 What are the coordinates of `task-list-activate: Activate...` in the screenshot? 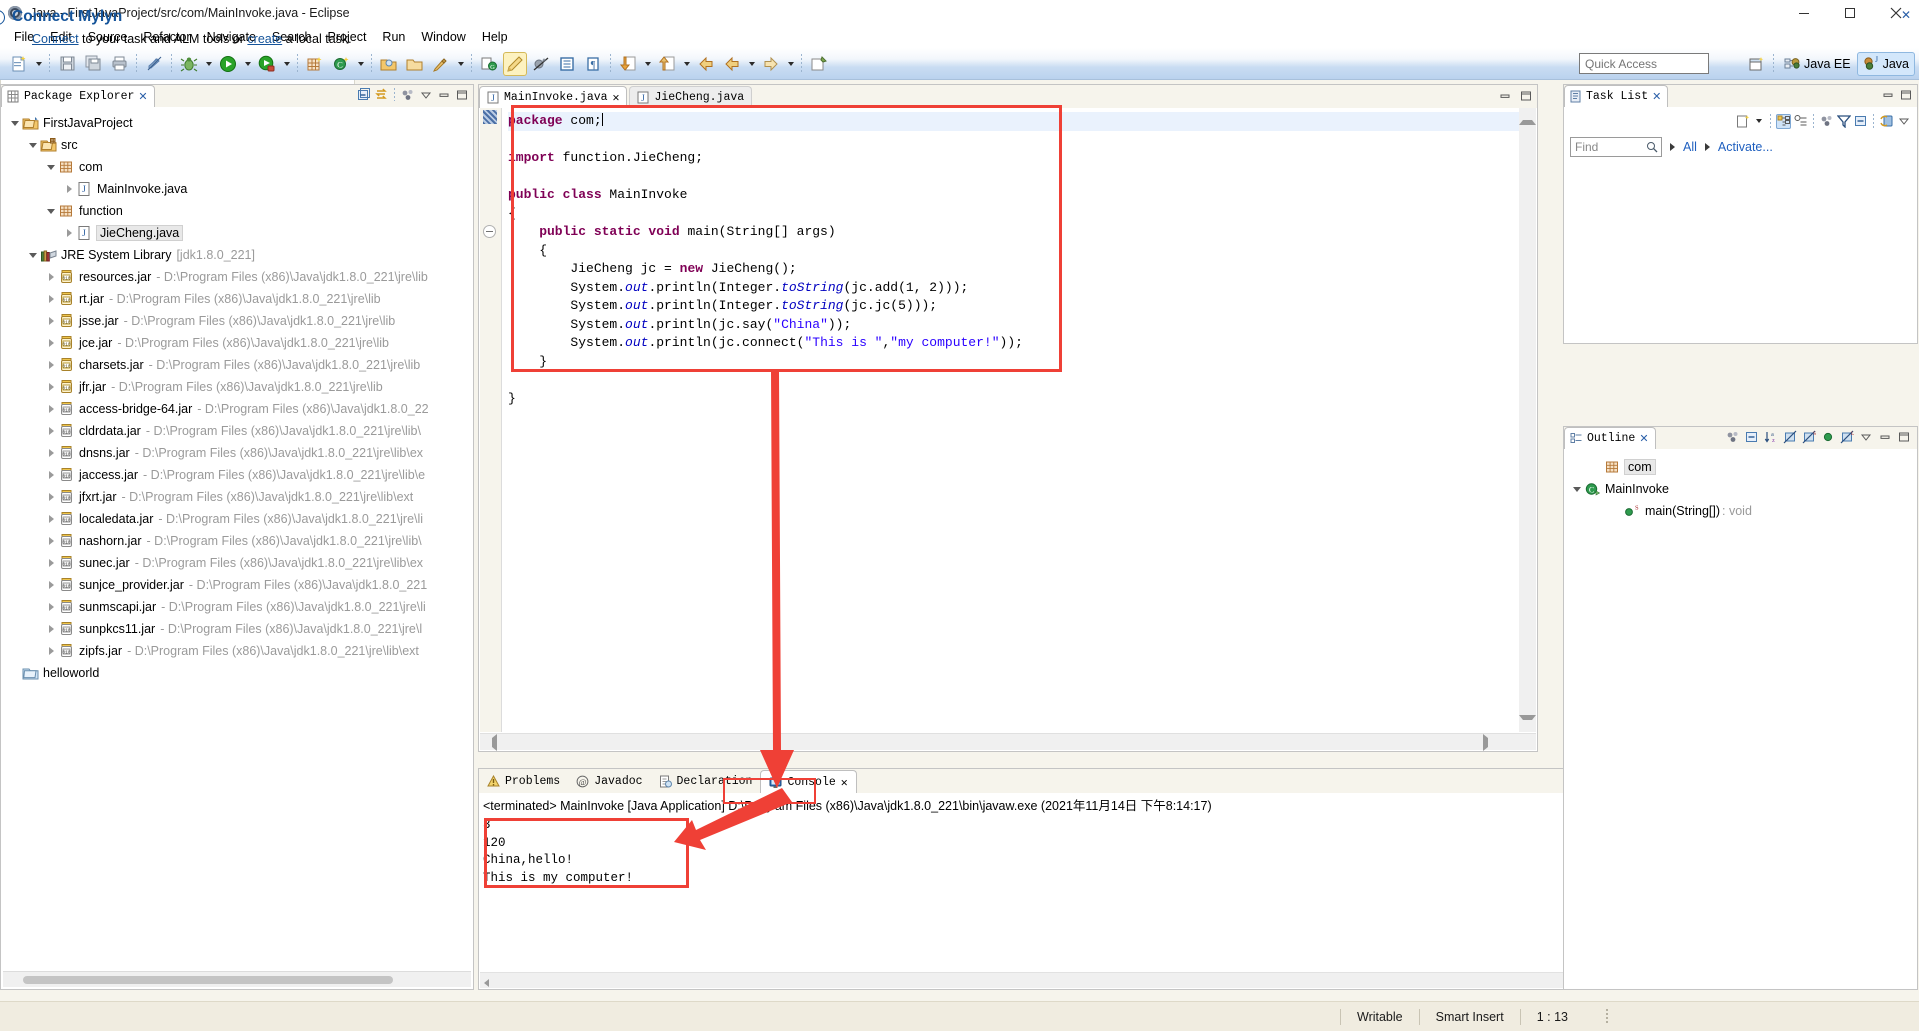 It's located at (1745, 147).